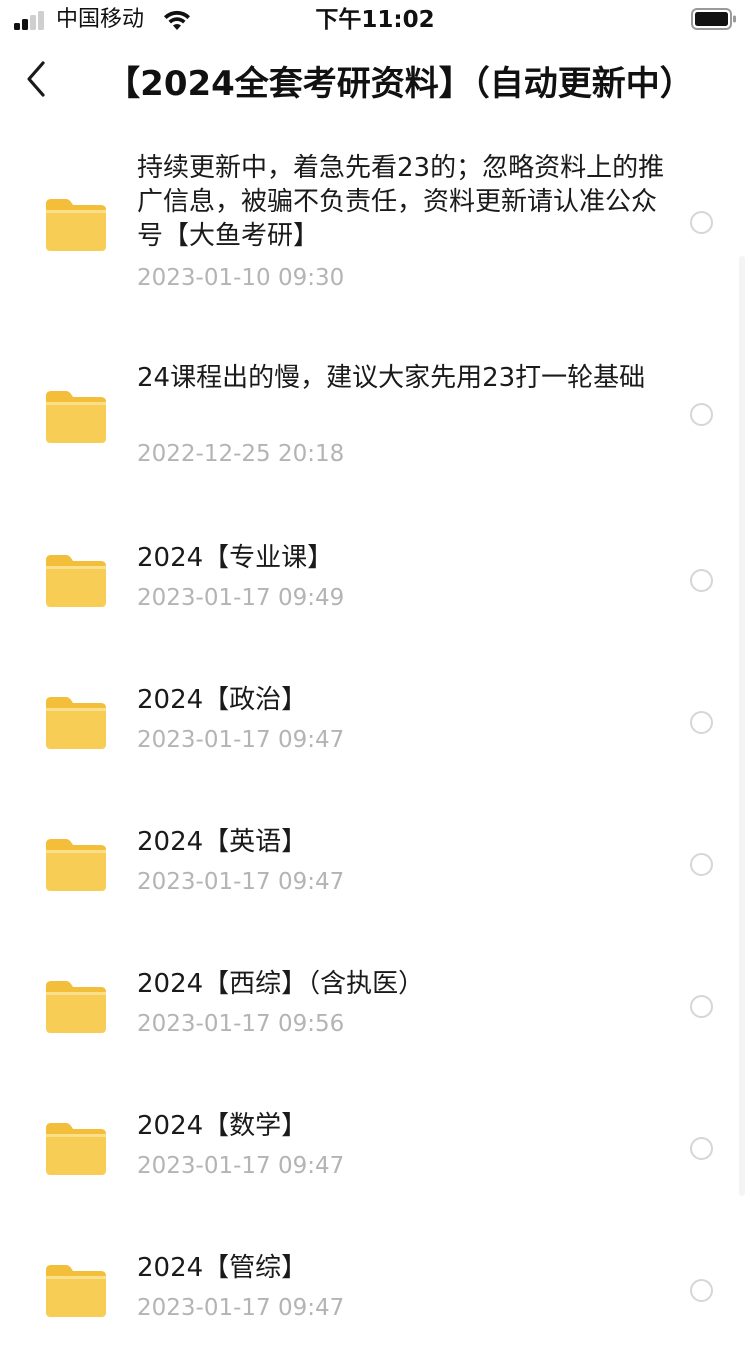 This screenshot has width=750, height=1372. What do you see at coordinates (713, 19) in the screenshot?
I see `battery-icon` at bounding box center [713, 19].